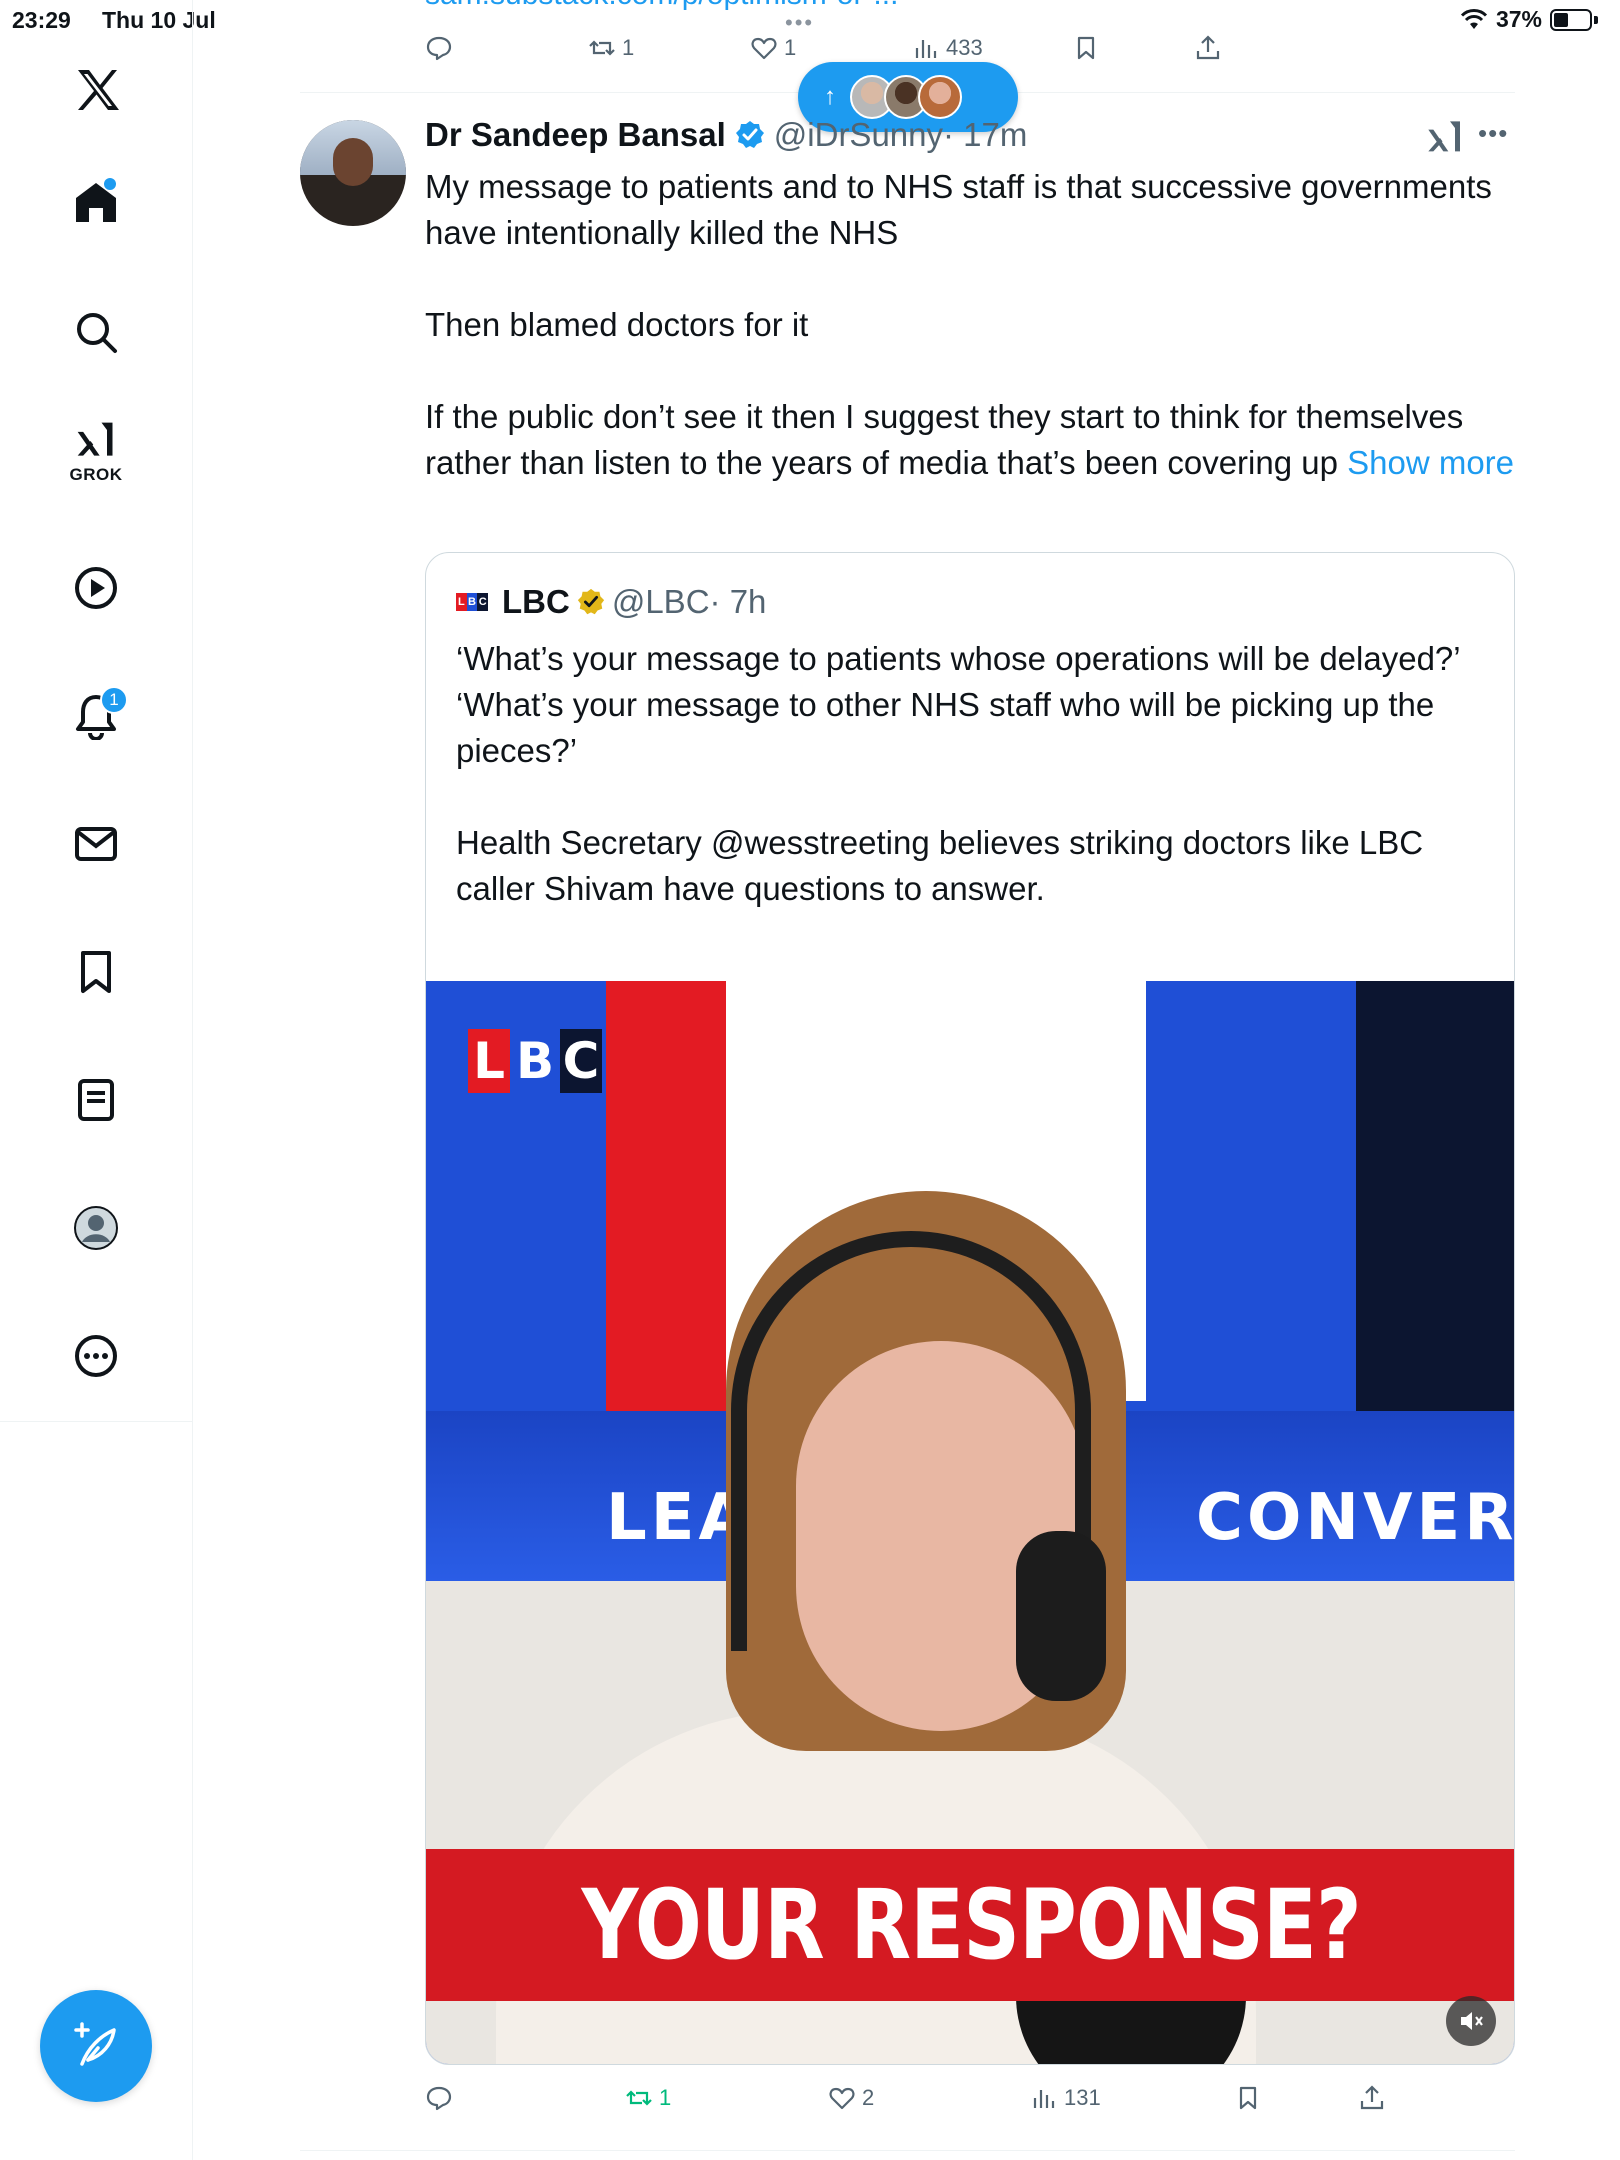 The image size is (1620, 2160). I want to click on quote-time: · 7h, so click(738, 602).